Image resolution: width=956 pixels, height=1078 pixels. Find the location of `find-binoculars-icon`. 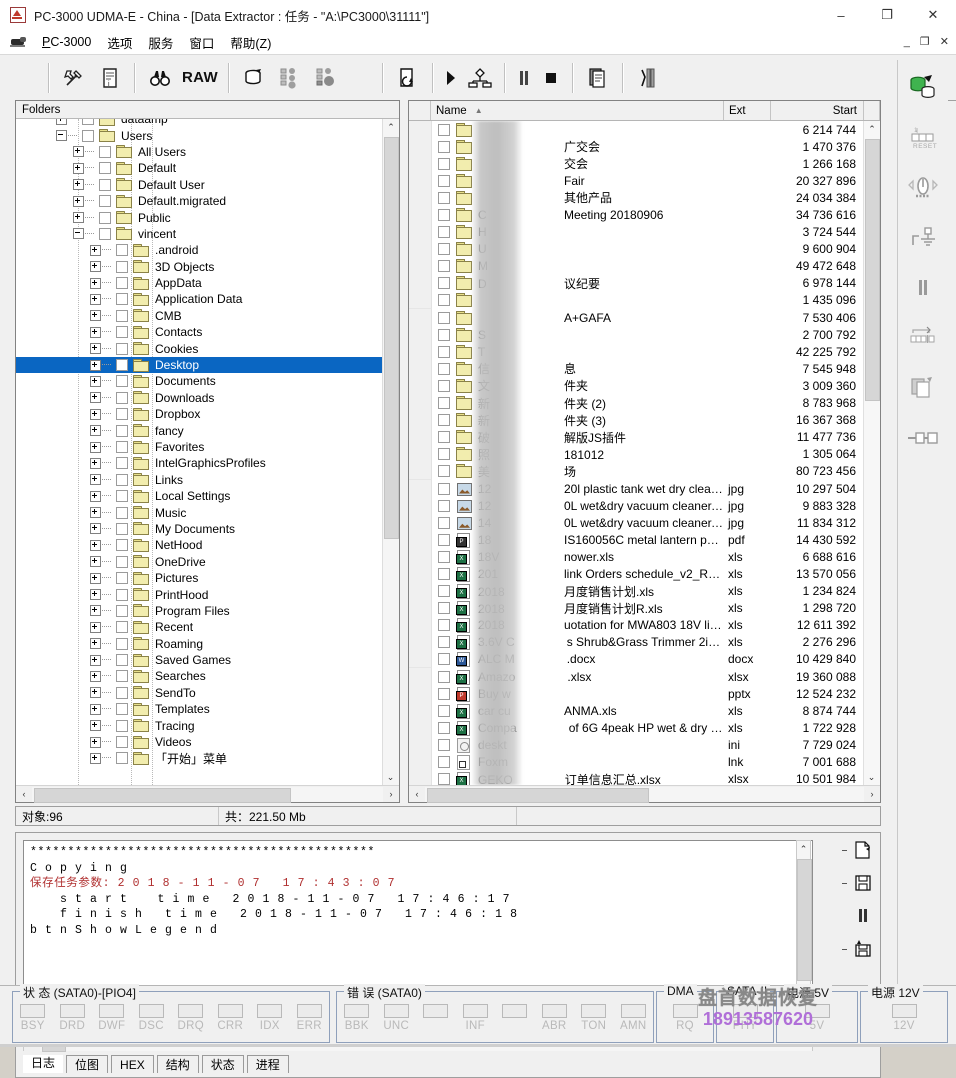

find-binoculars-icon is located at coordinates (160, 78).